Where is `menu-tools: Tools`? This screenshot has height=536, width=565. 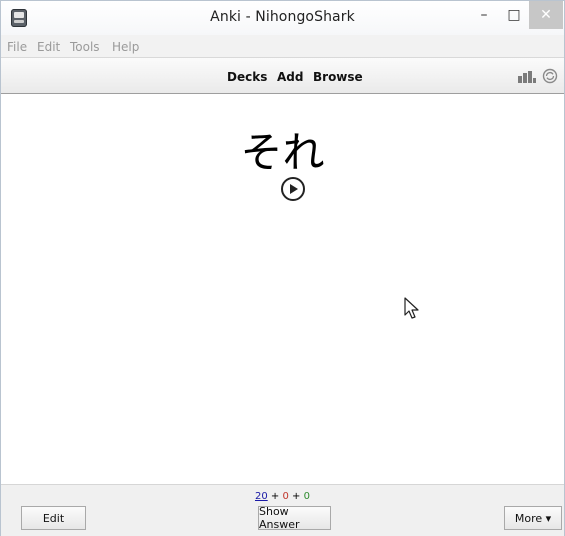 menu-tools: Tools is located at coordinates (85, 47).